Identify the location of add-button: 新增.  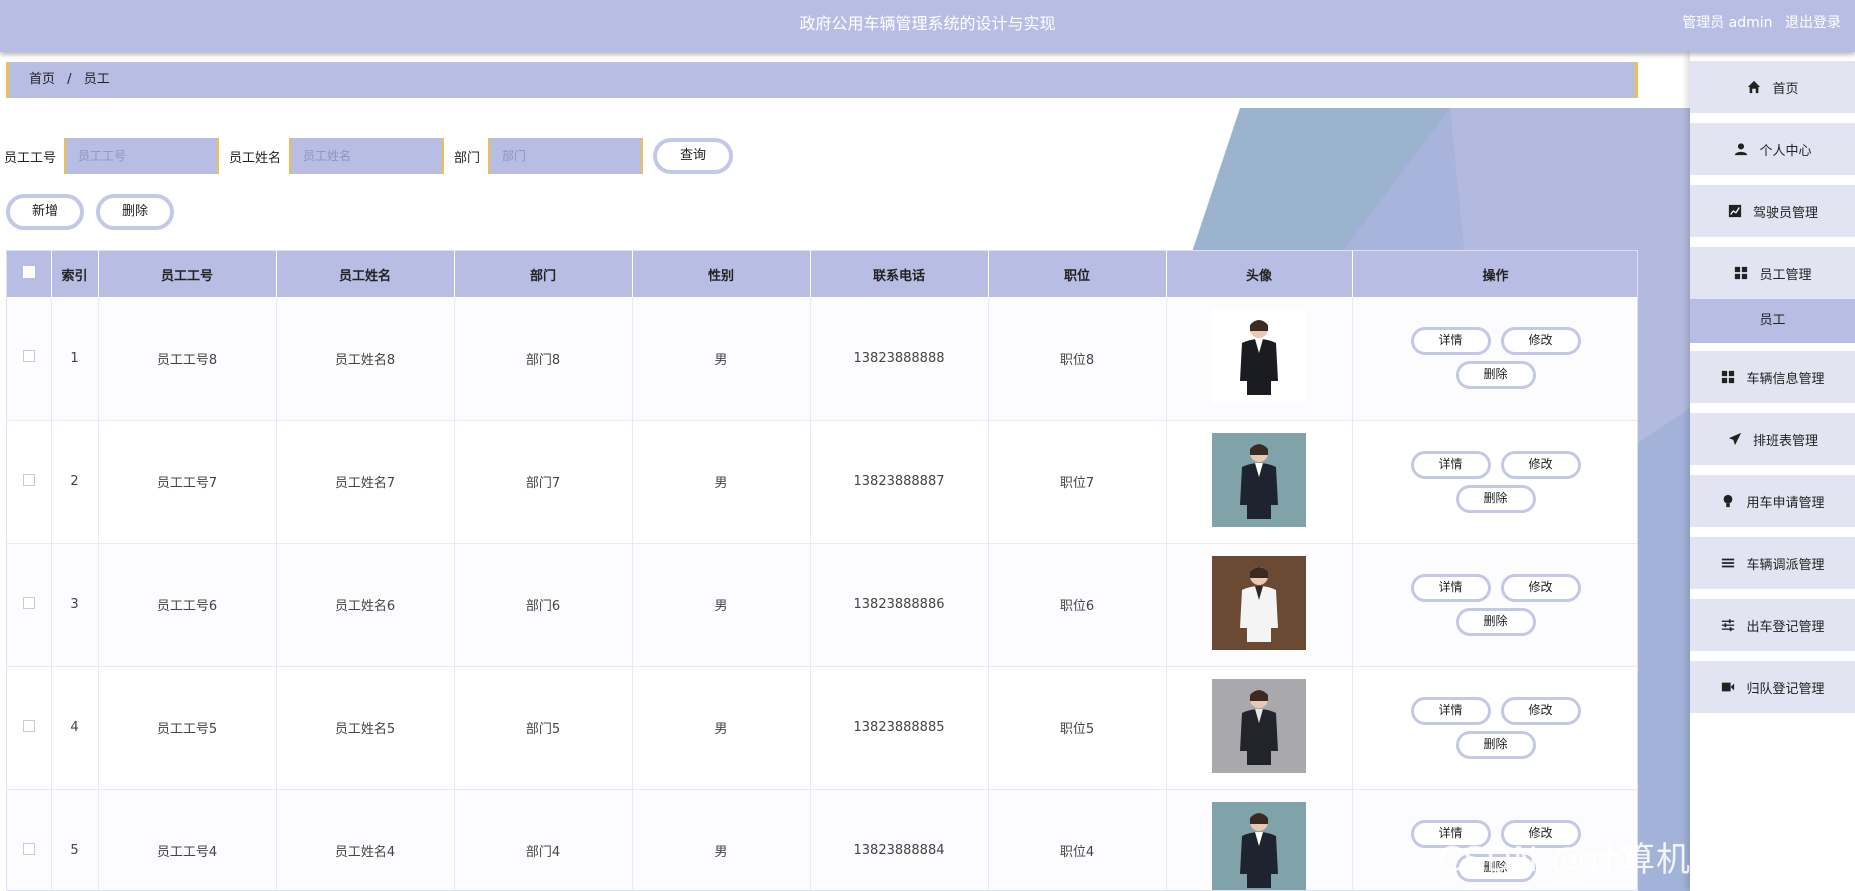
(45, 212).